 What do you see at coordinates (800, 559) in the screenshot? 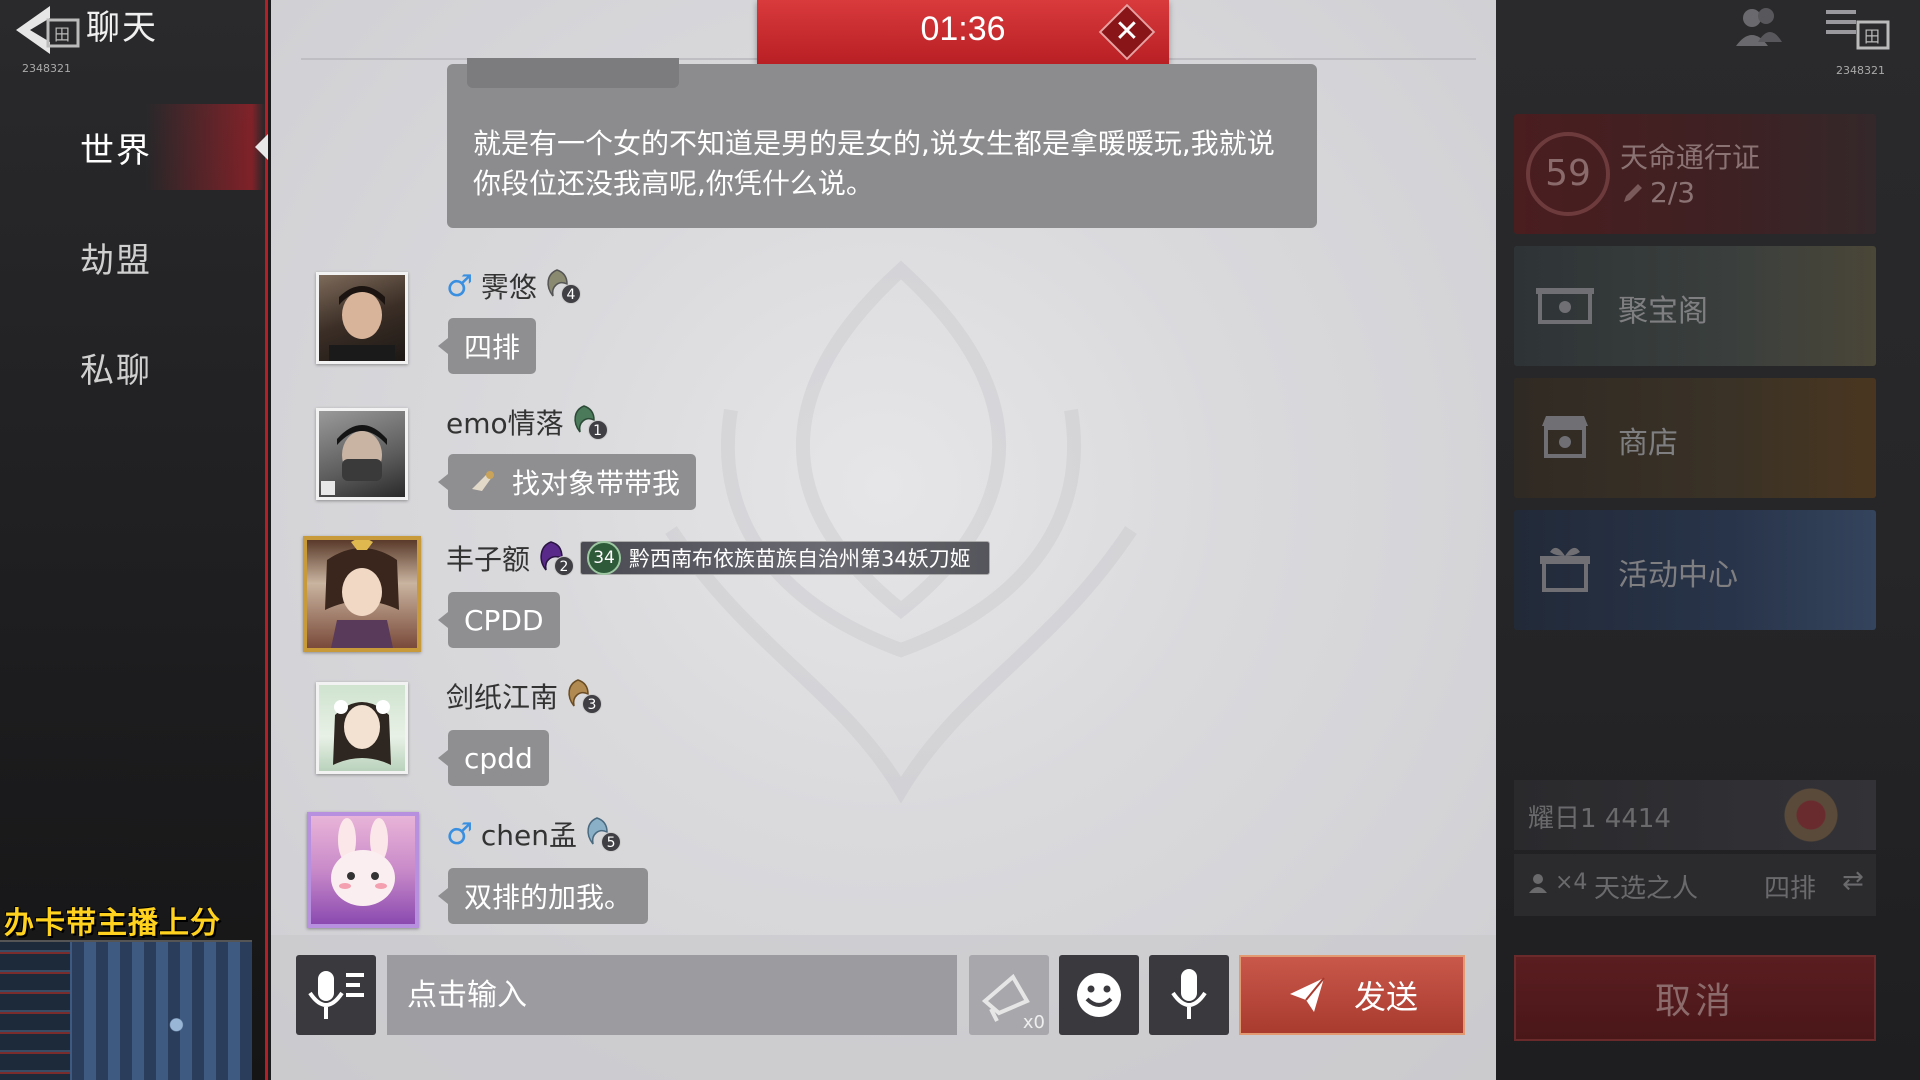
I see `title-text: 黔西南布依族苗族自治州第34妖刀姬` at bounding box center [800, 559].